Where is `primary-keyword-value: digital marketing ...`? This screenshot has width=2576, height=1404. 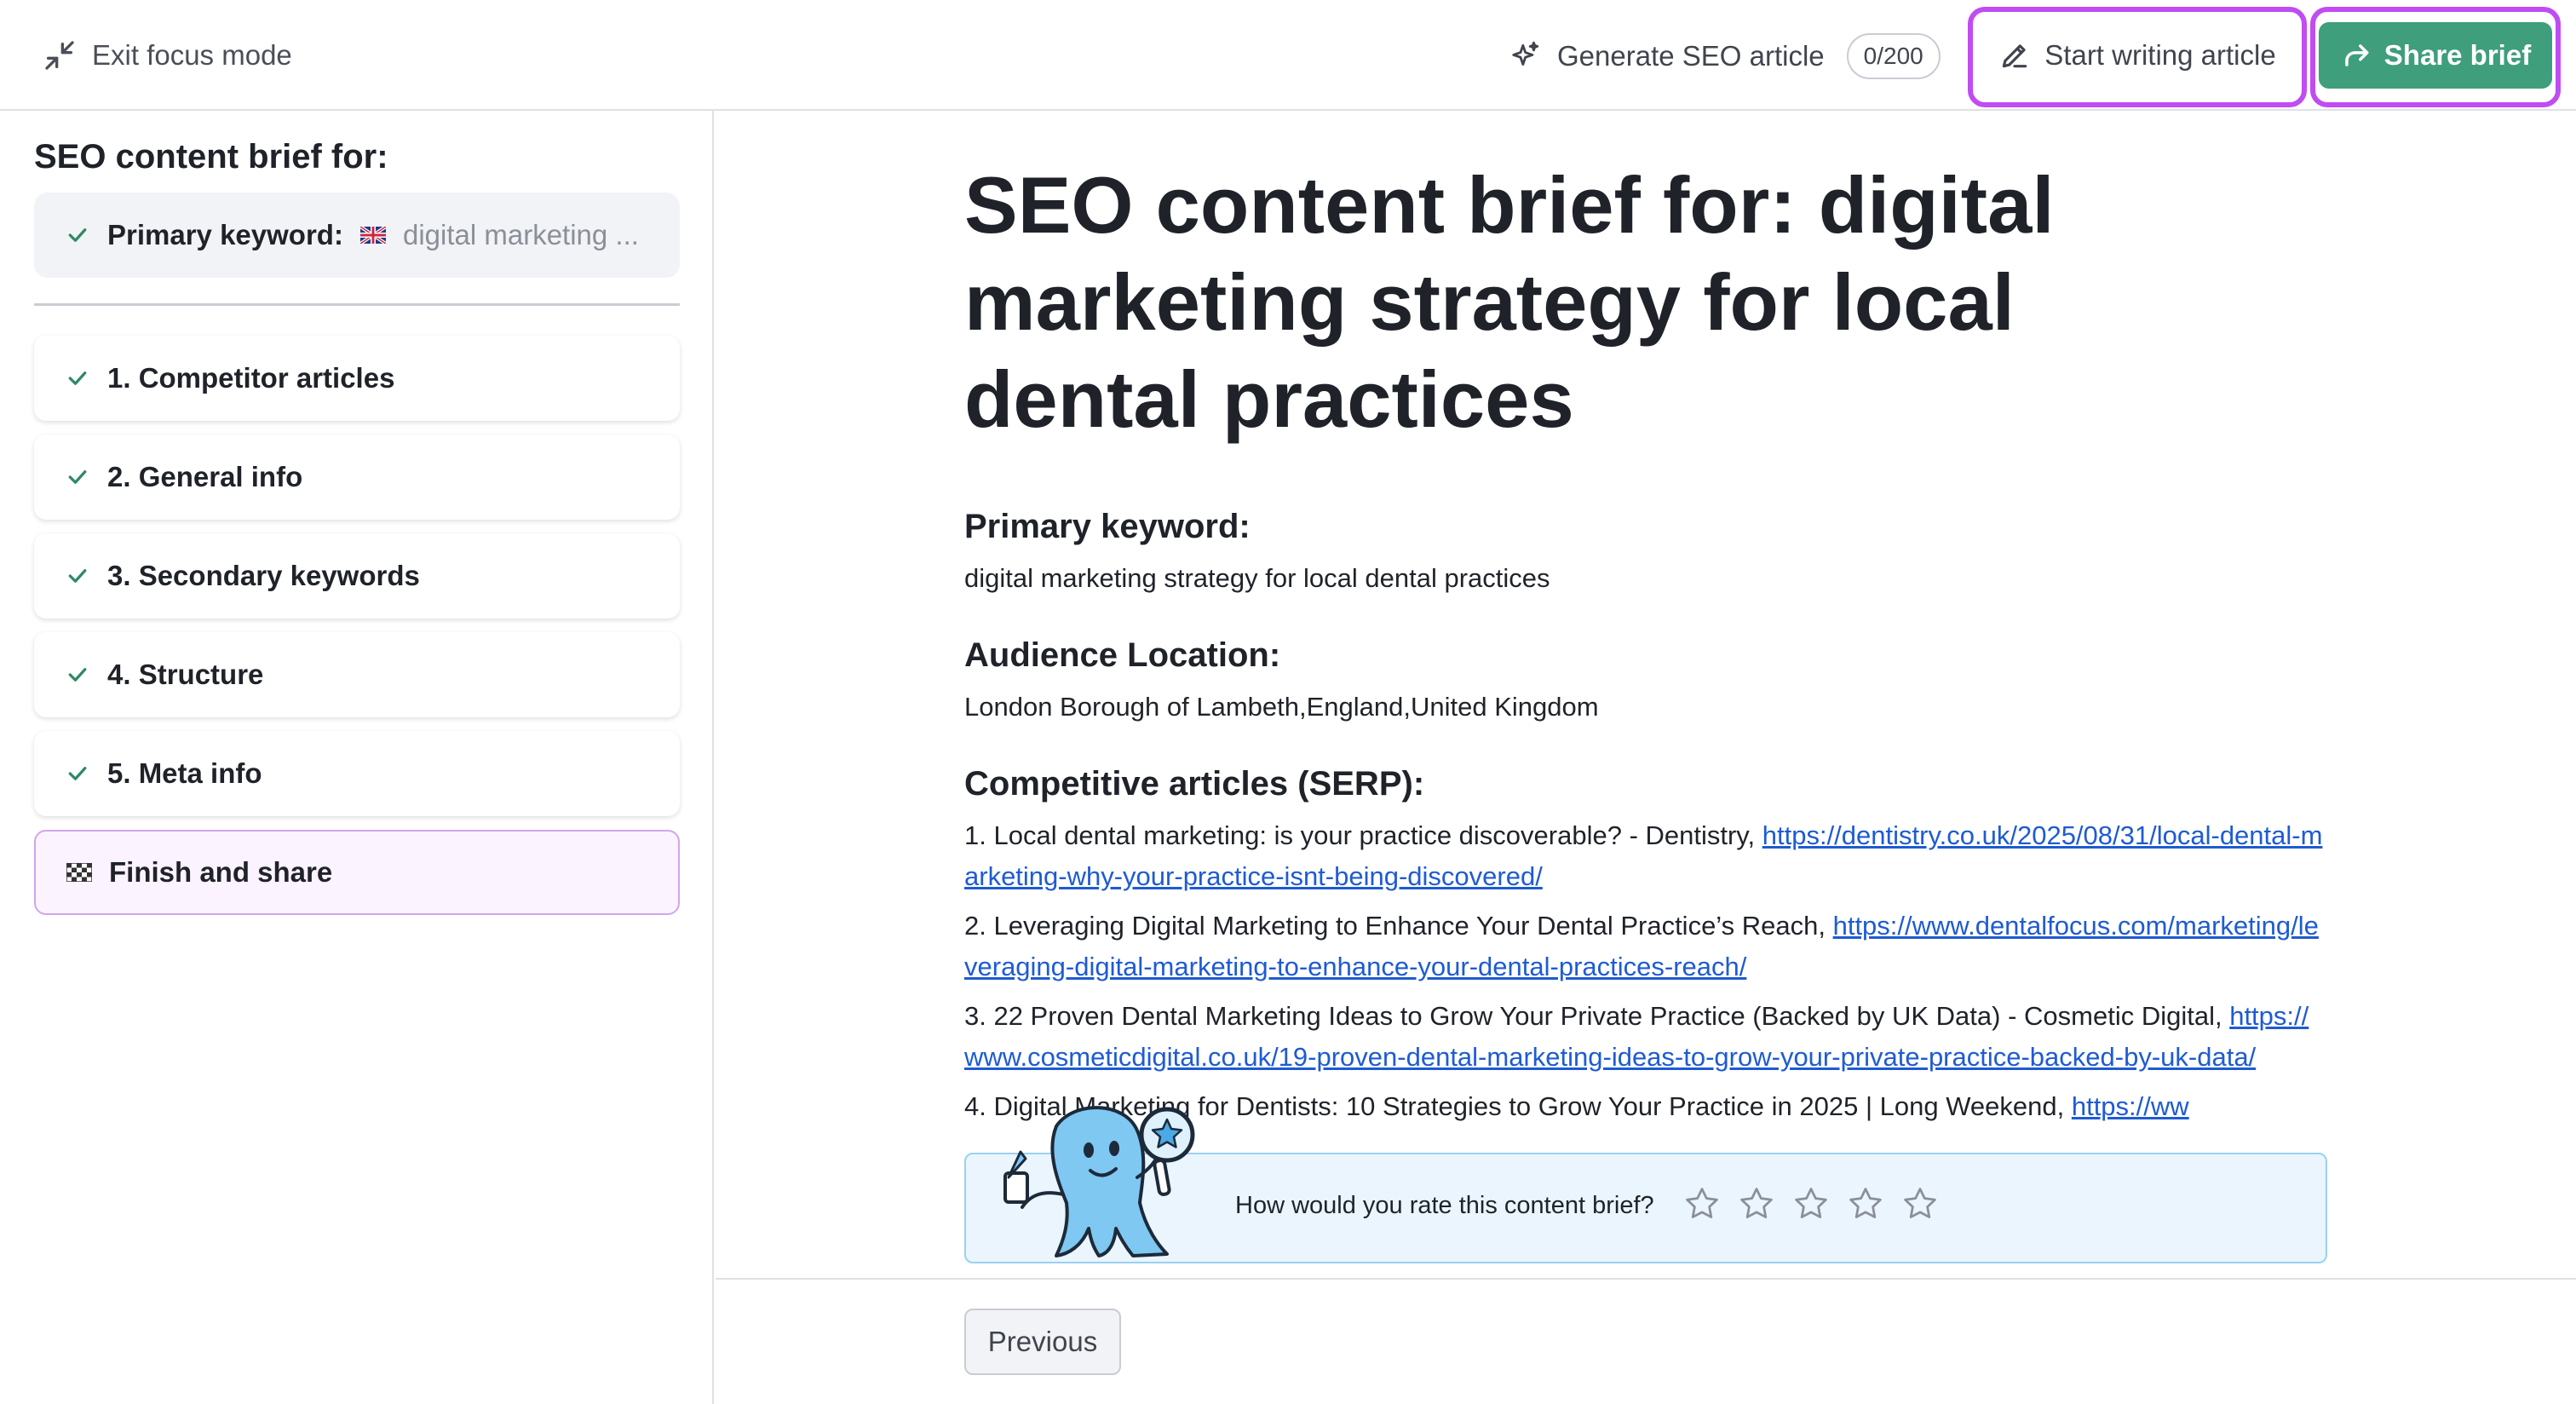
primary-keyword-value: digital marketing ... is located at coordinates (521, 234).